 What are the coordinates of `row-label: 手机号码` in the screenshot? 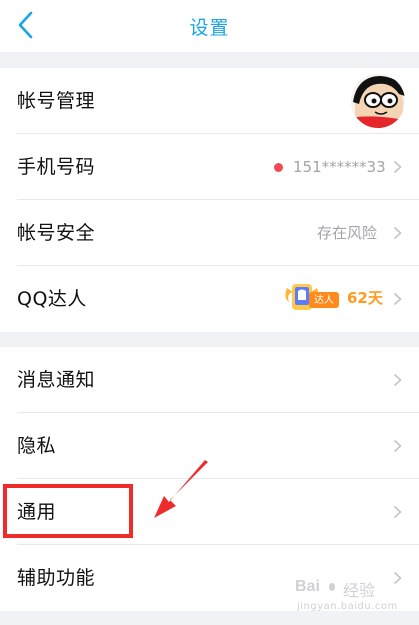 It's located at (56, 167).